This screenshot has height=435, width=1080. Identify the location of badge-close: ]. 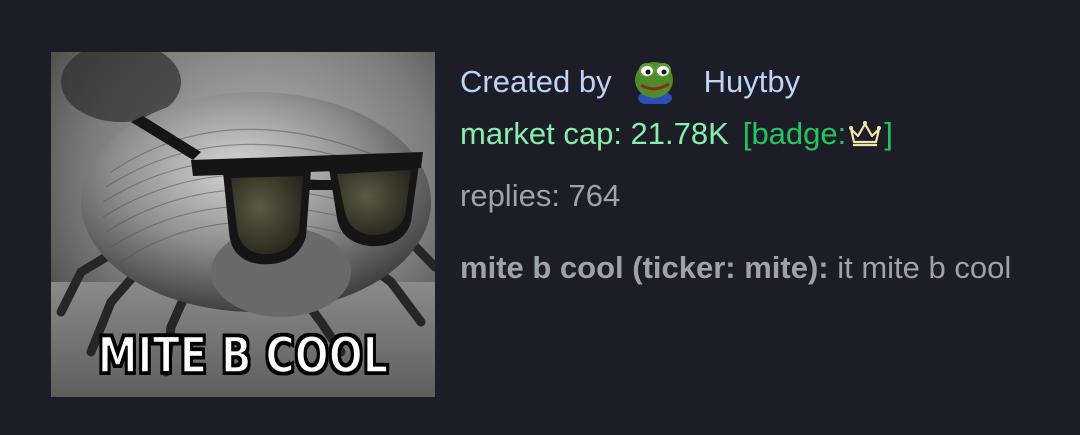
(888, 133).